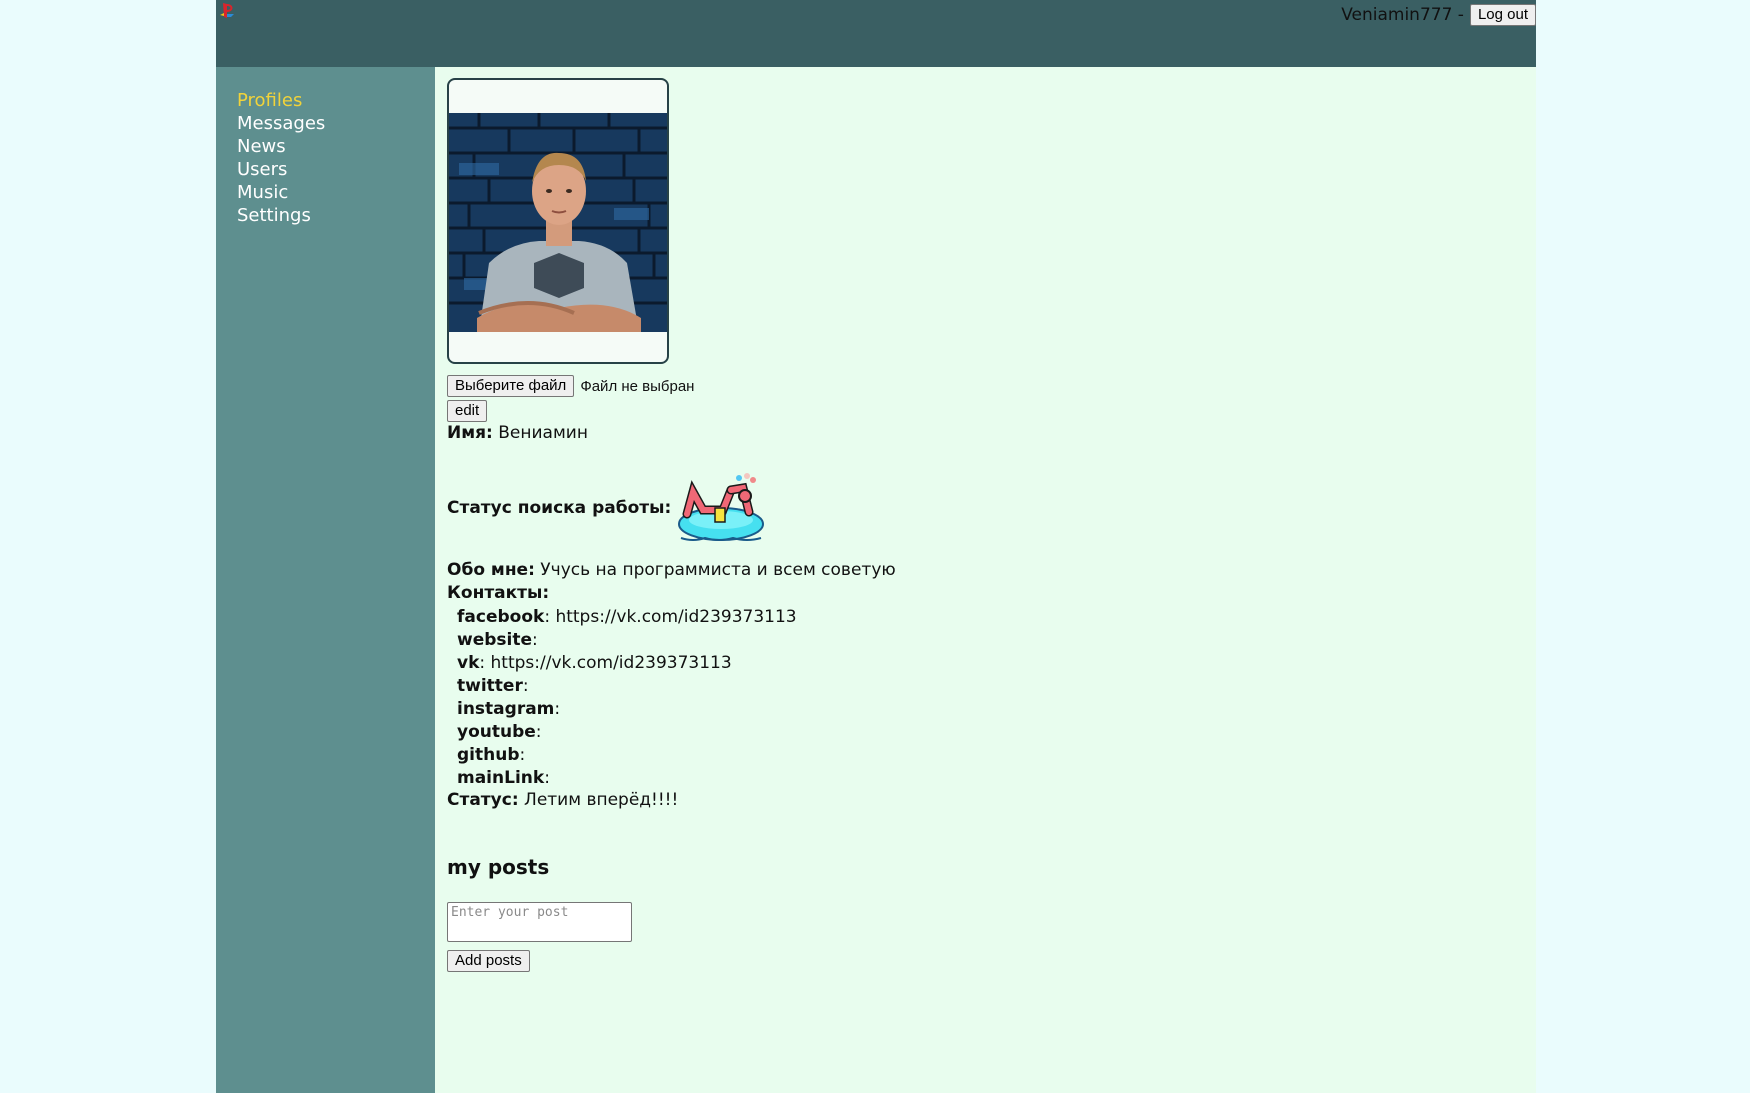  I want to click on contact-facebook: facebook: https://vk.com/id239373113, so click(627, 617).